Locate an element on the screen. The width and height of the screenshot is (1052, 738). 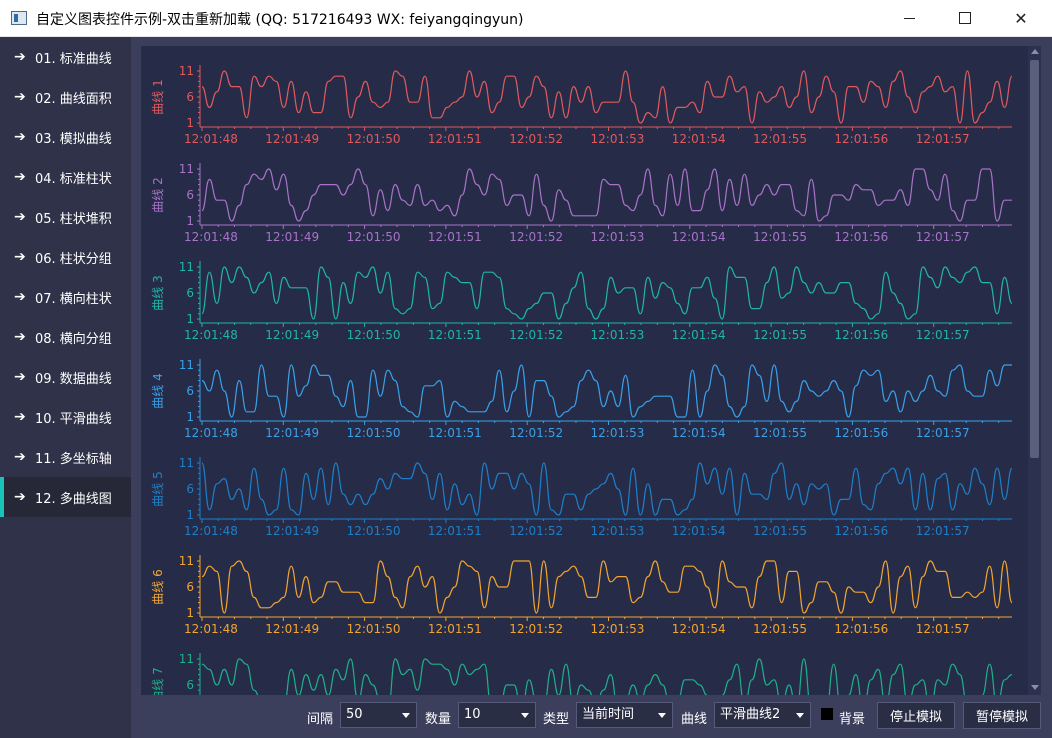
sidebar-item-9: ➔ 09. 数据曲线 is located at coordinates (65, 377).